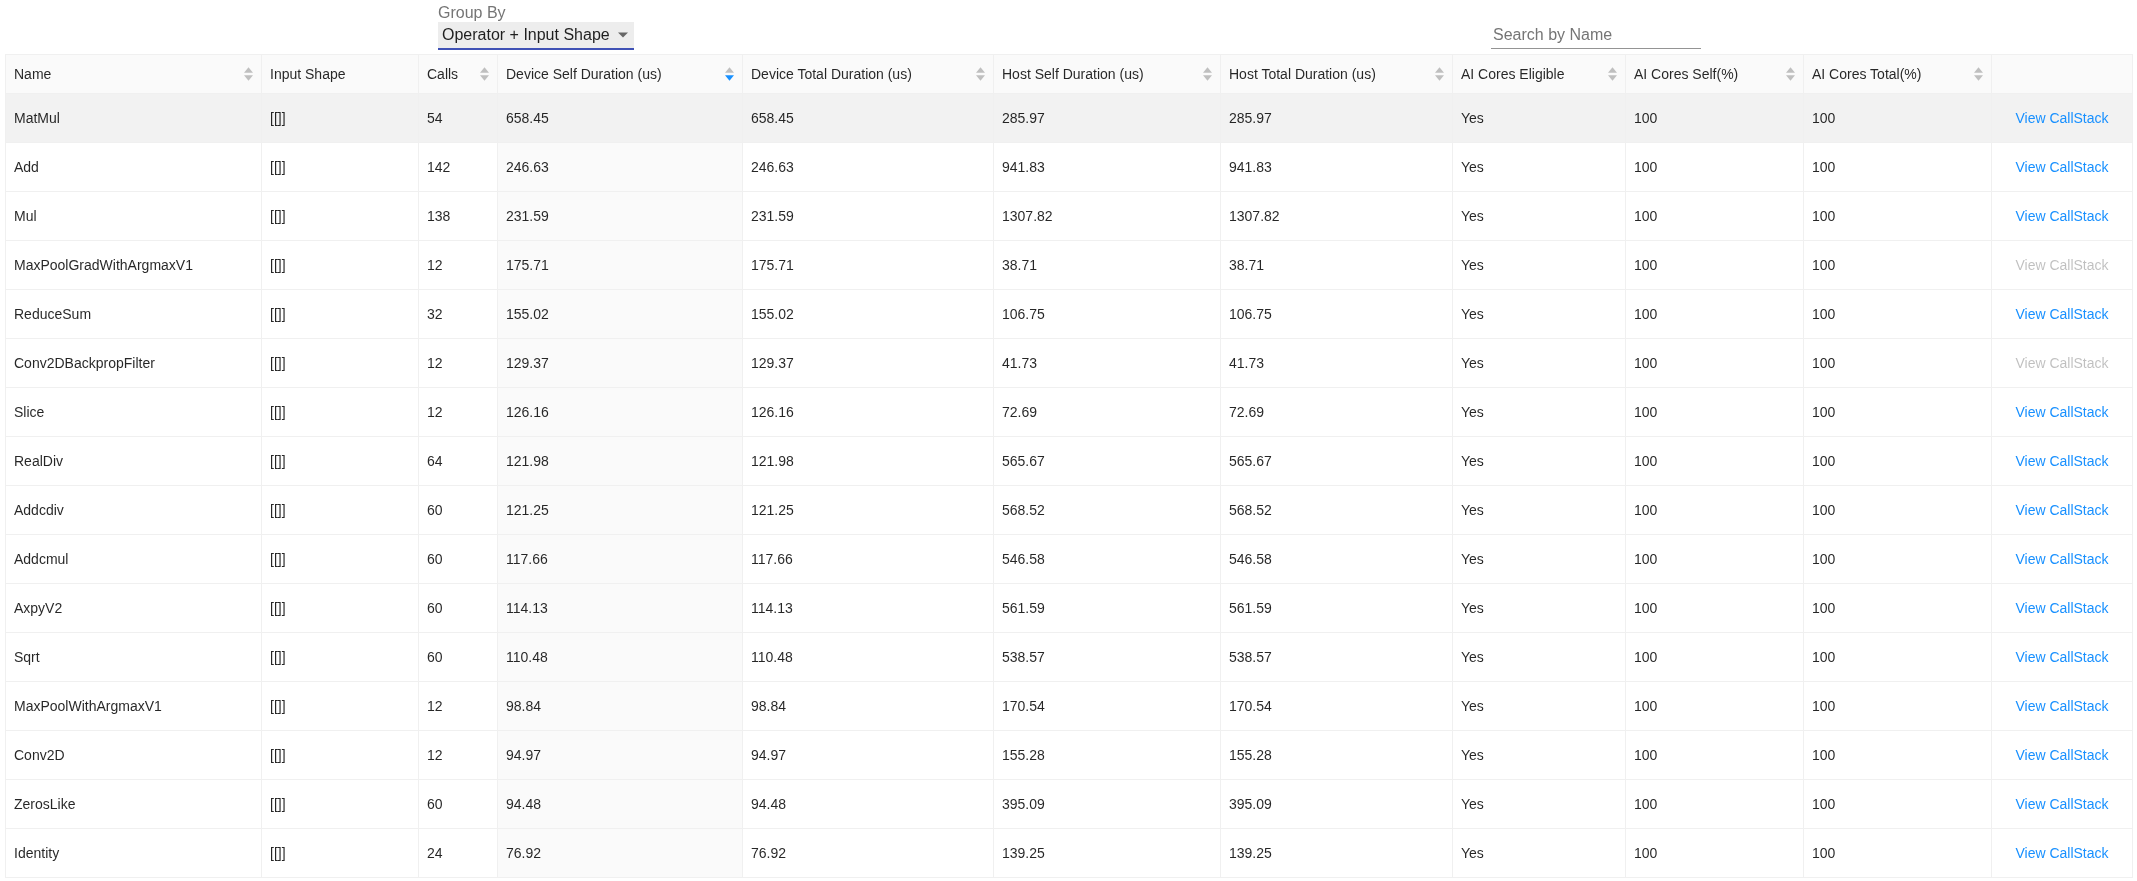  Describe the element at coordinates (772, 510) in the screenshot. I see `table-cell: 121.25` at that location.